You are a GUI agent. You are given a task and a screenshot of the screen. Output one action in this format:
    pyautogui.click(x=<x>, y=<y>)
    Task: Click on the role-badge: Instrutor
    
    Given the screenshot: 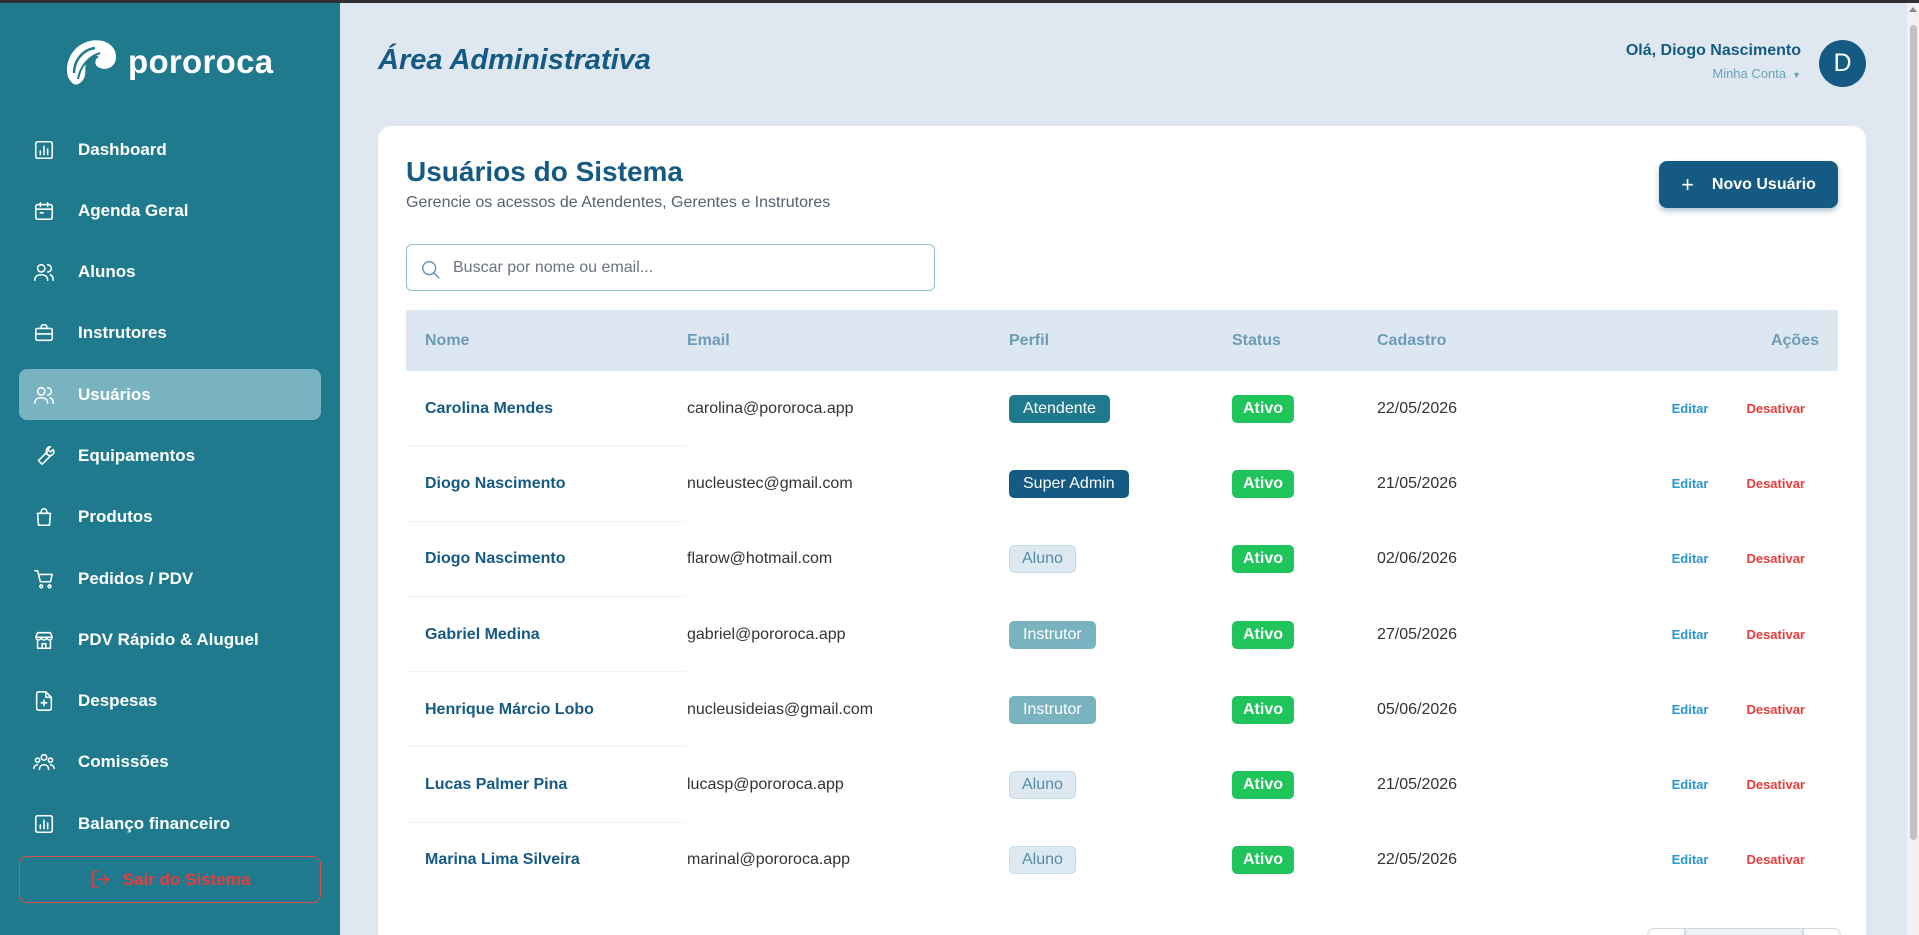 What is the action you would take?
    pyautogui.click(x=1052, y=709)
    